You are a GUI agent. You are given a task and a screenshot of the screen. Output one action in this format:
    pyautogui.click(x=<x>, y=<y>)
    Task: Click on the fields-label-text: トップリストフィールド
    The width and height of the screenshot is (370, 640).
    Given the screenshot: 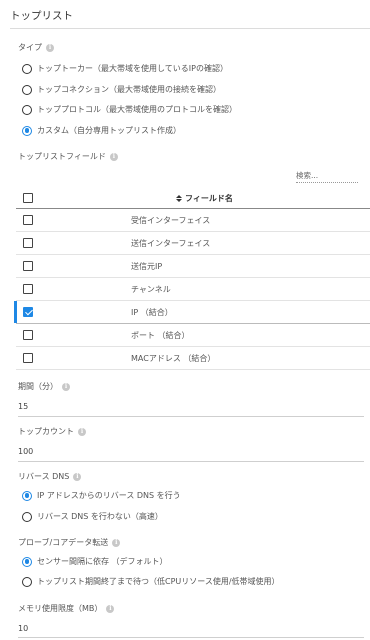 What is the action you would take?
    pyautogui.click(x=62, y=156)
    